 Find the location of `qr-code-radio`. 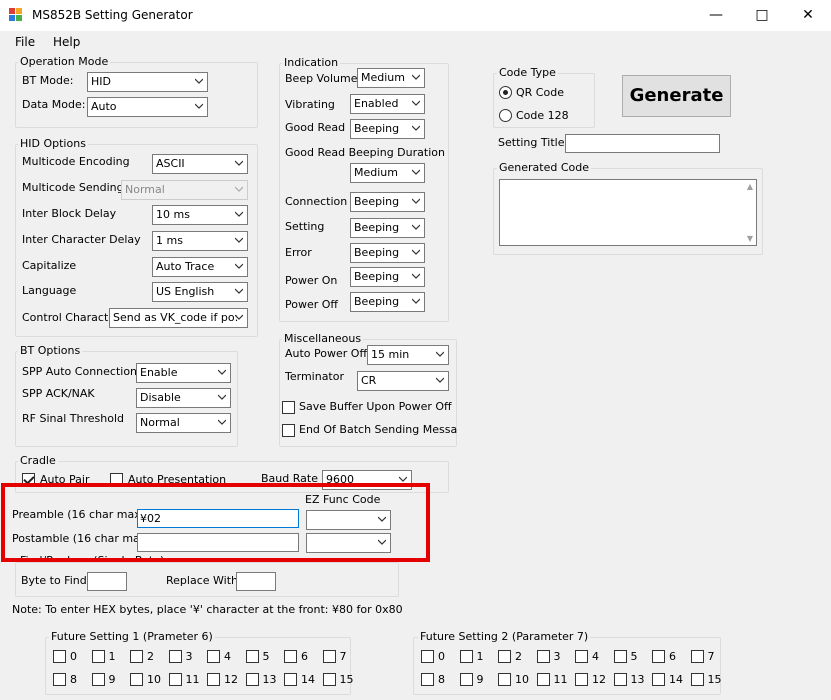

qr-code-radio is located at coordinates (505, 92).